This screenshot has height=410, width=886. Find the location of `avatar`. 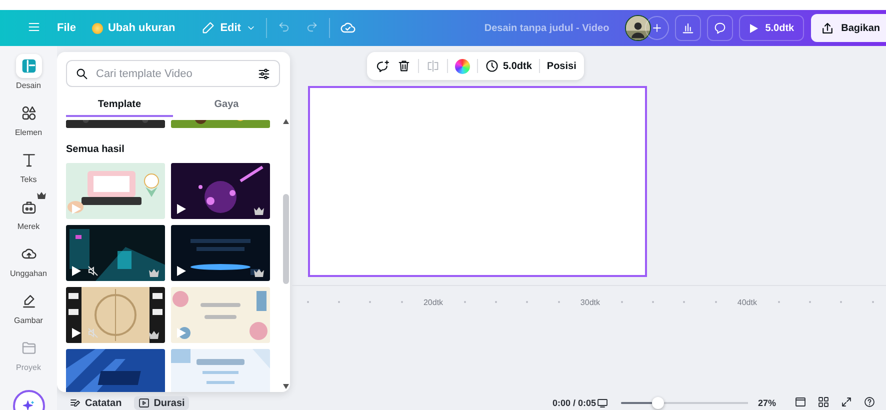

avatar is located at coordinates (638, 28).